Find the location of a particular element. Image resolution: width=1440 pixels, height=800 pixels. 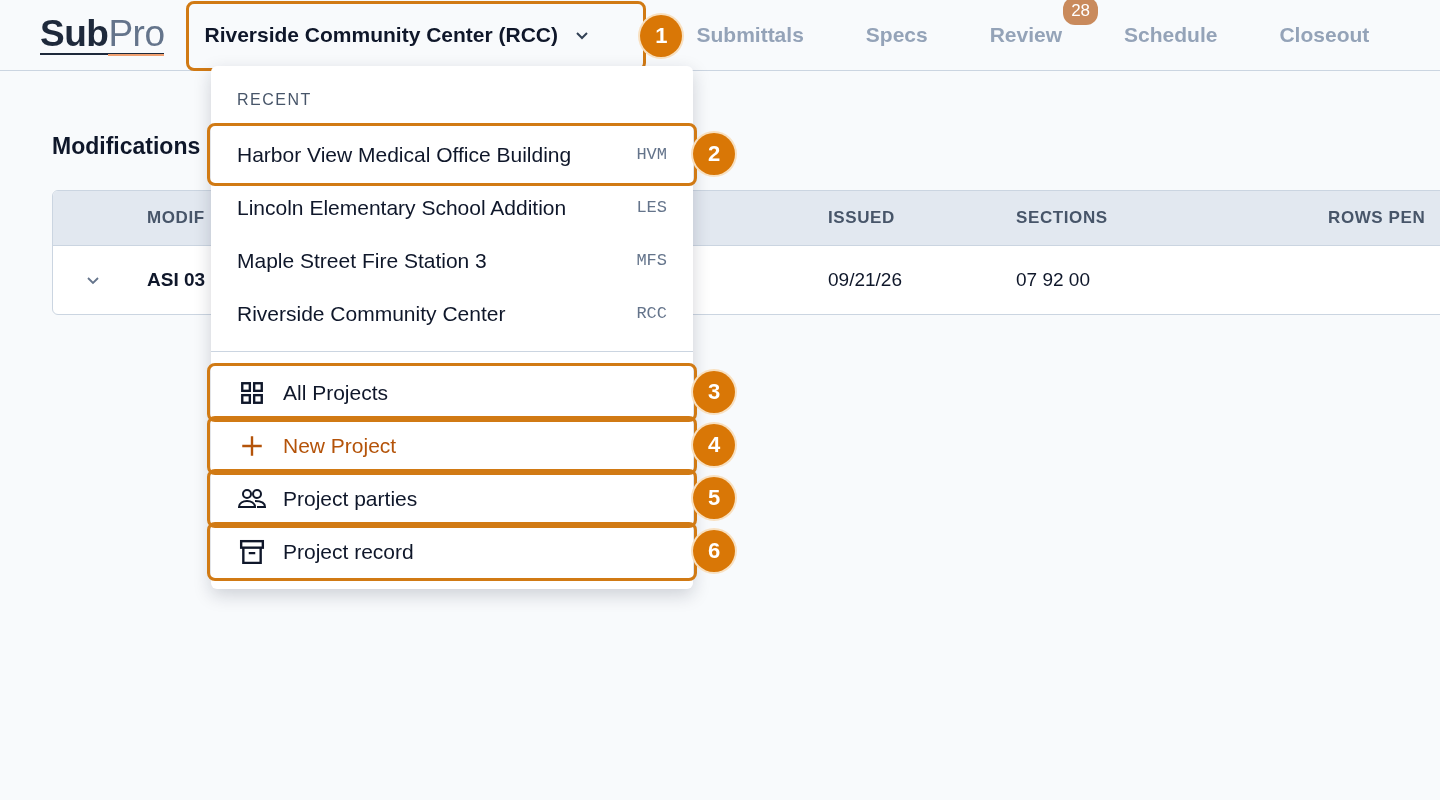

project-item: Riverside Community Center RCC is located at coordinates (452, 313).